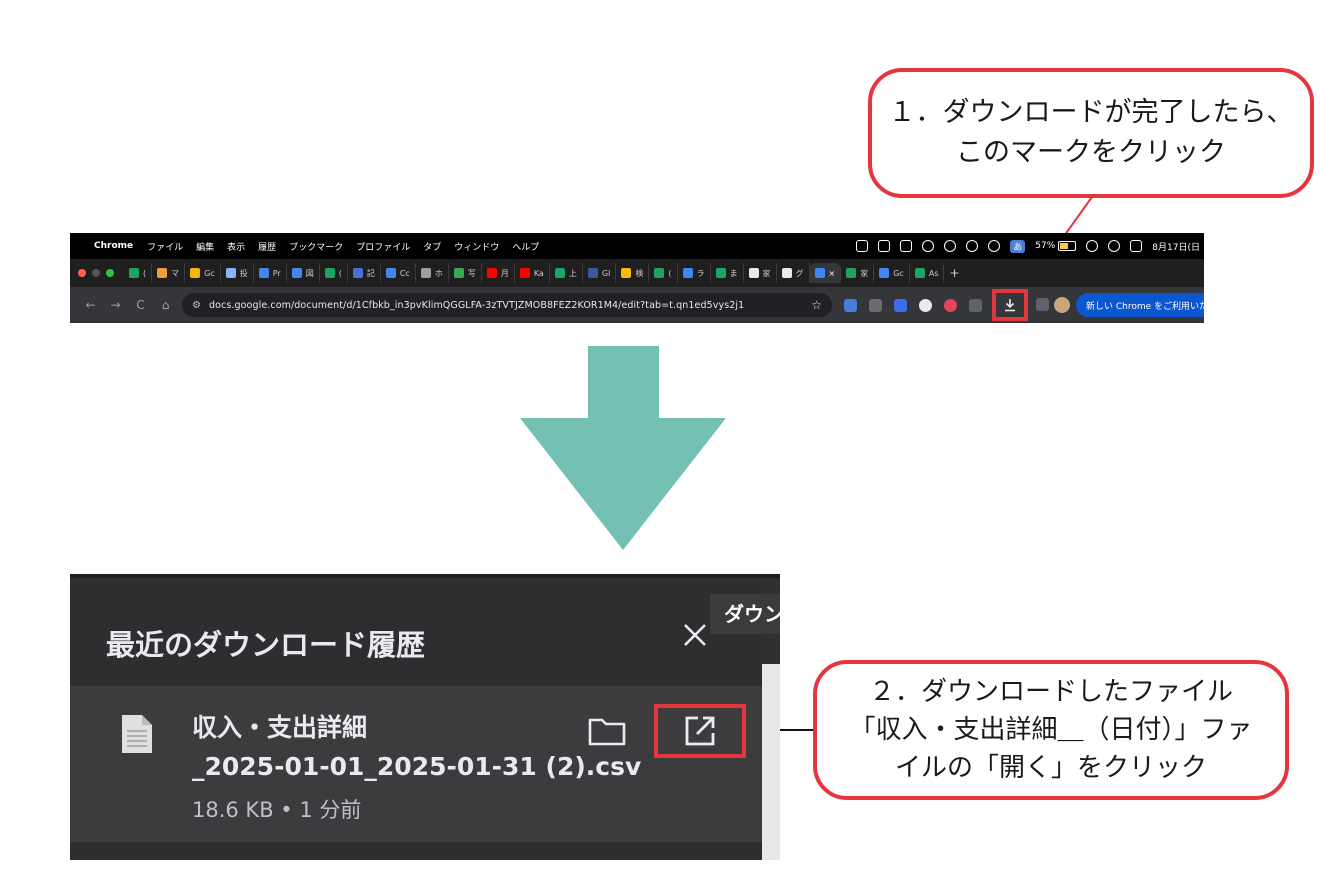 The width and height of the screenshot is (1320, 880). What do you see at coordinates (115, 305) in the screenshot?
I see `forward-button: →` at bounding box center [115, 305].